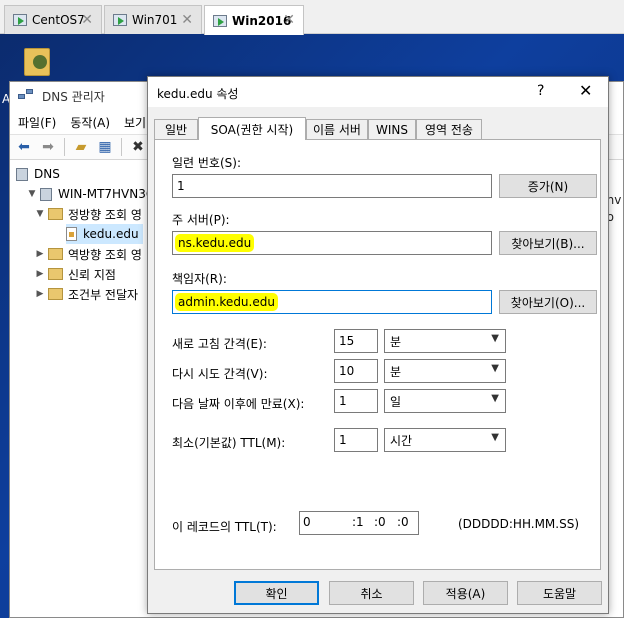 Image resolution: width=624 pixels, height=618 pixels. I want to click on primary-server-input: ns.kedu.edu, so click(332, 243).